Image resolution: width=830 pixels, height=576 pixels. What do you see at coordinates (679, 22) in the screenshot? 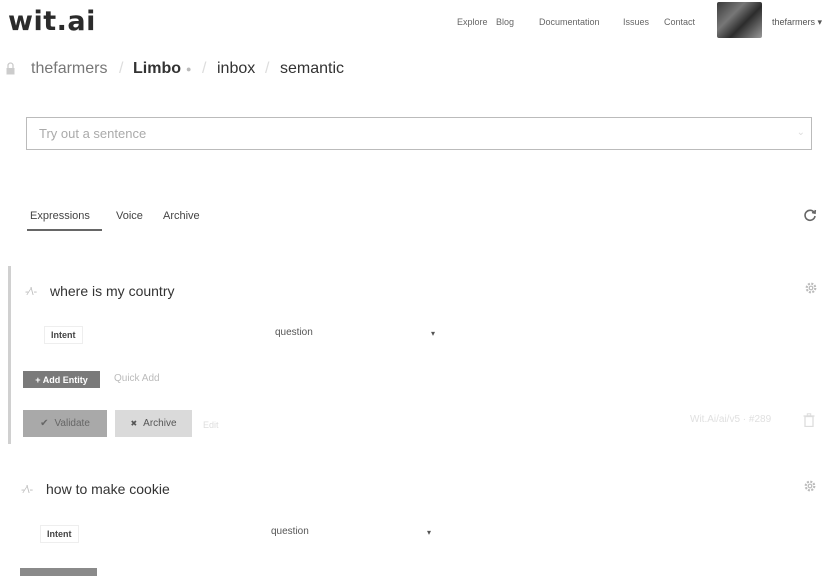
I see `nav-contact: Contact` at bounding box center [679, 22].